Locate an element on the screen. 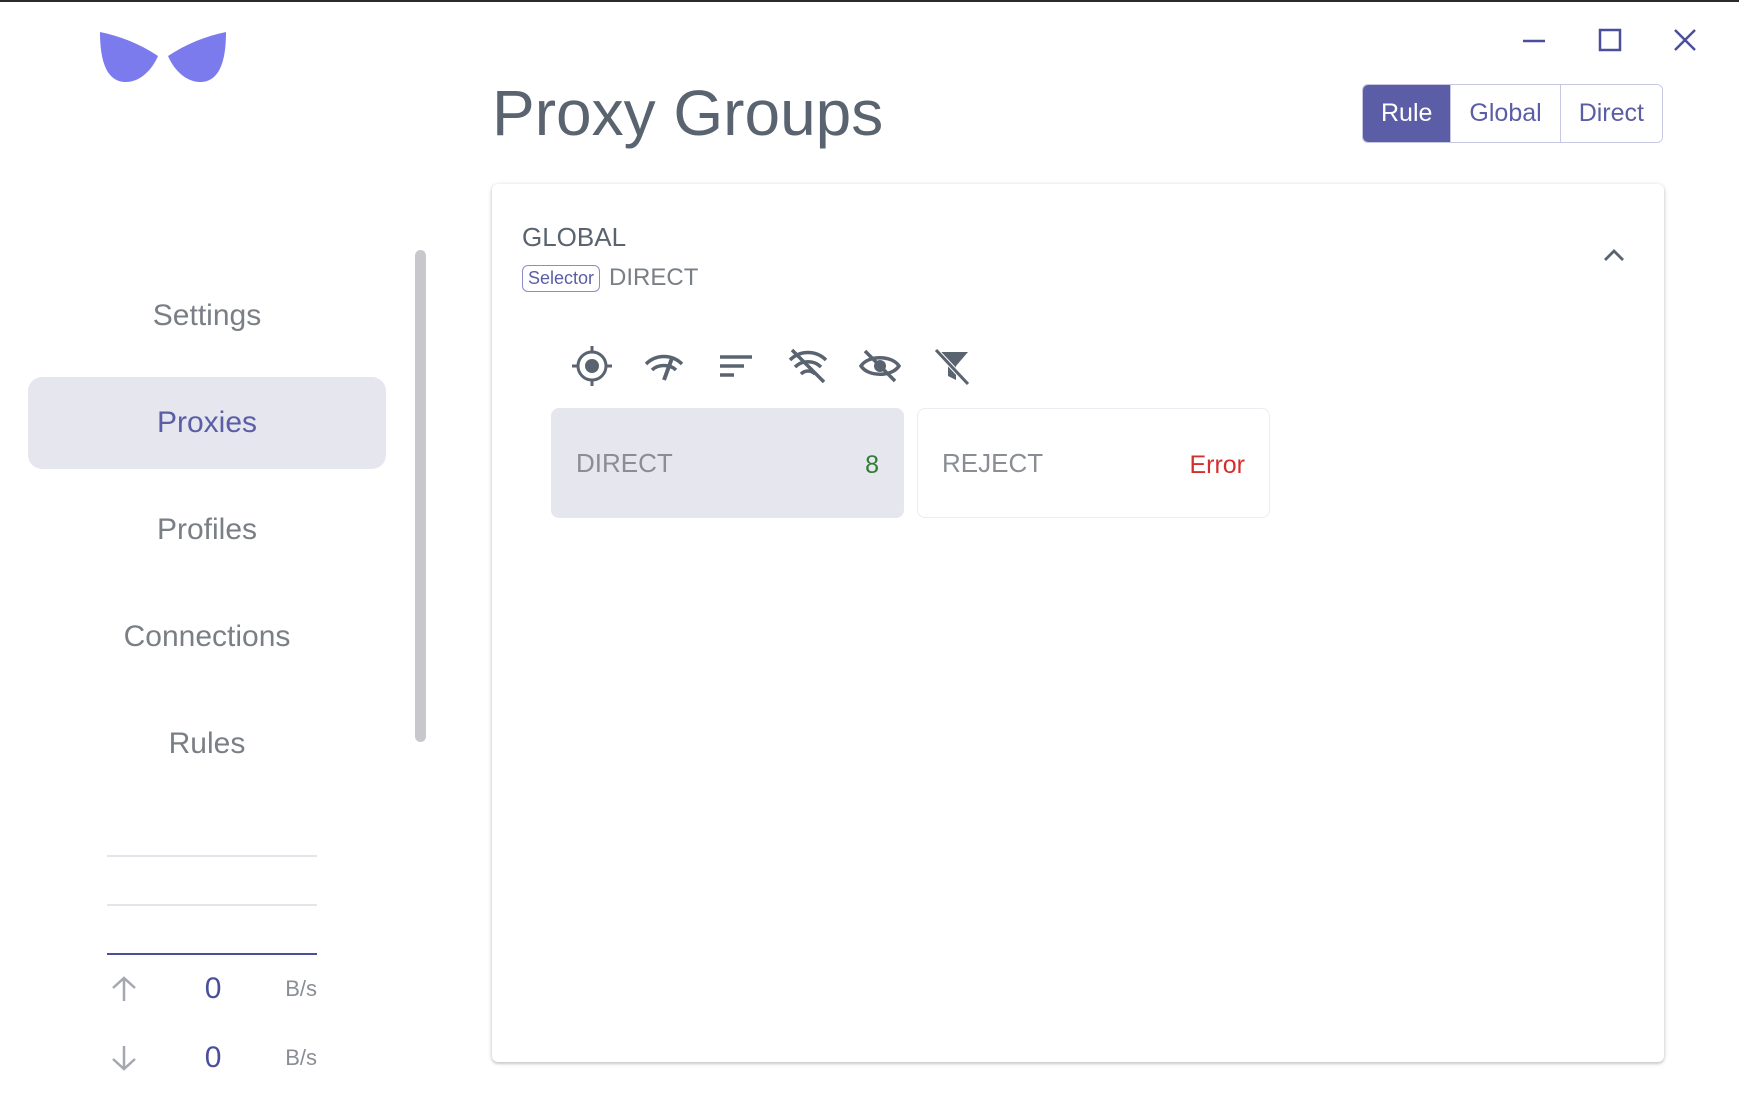 This screenshot has width=1739, height=1093. group-name: GLOBAL is located at coordinates (574, 237).